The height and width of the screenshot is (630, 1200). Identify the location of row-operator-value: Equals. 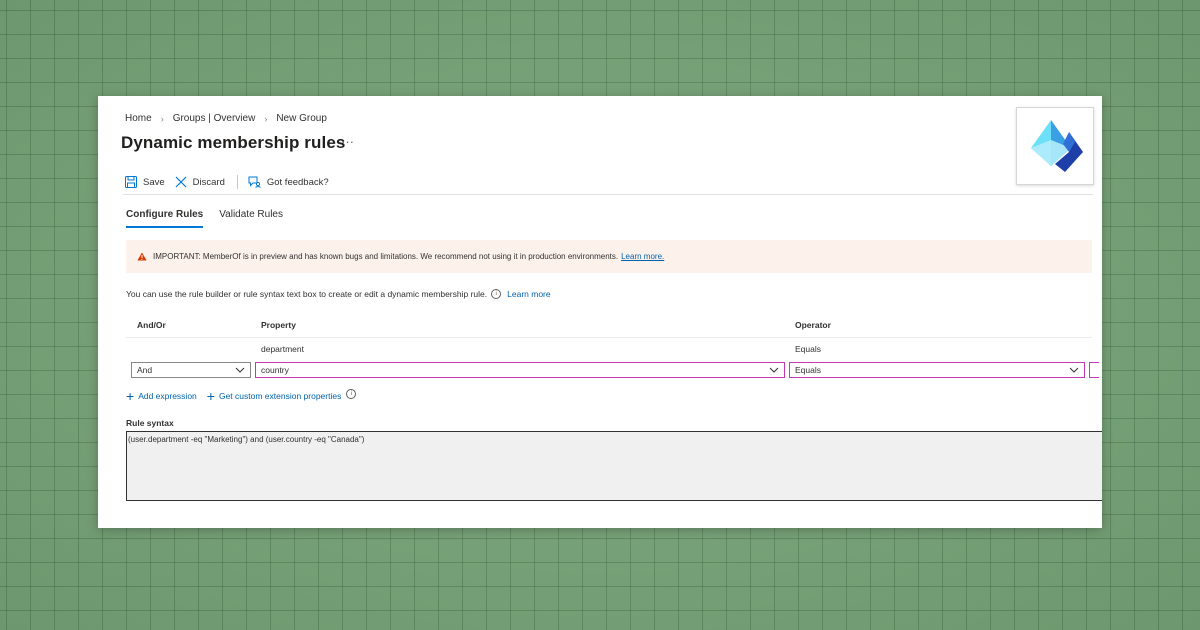
(808, 349).